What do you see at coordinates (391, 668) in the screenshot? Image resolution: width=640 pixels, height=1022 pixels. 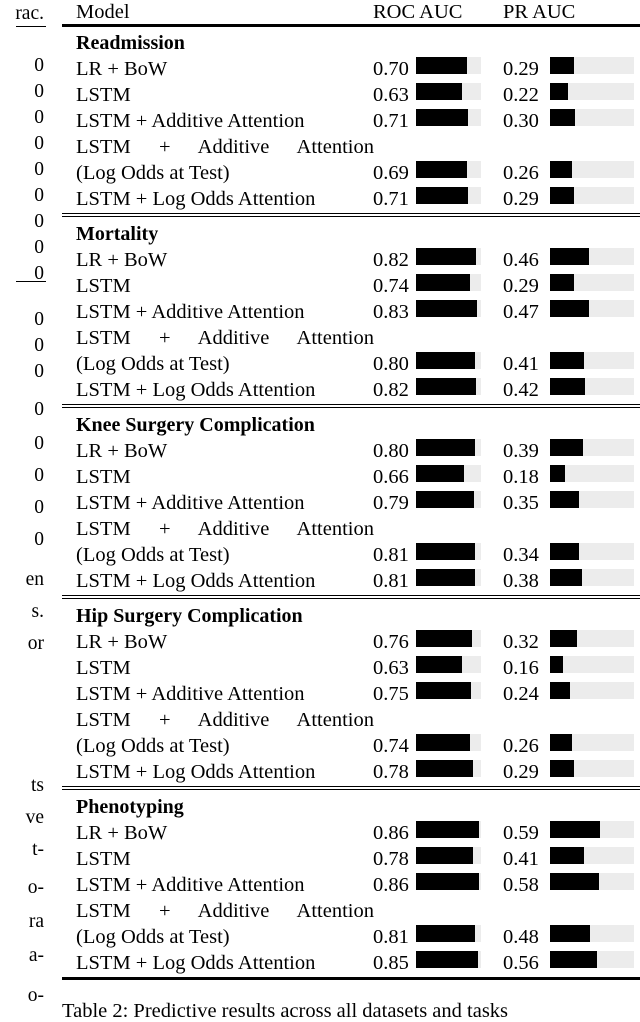 I see `roc-auc-value: 0.63` at bounding box center [391, 668].